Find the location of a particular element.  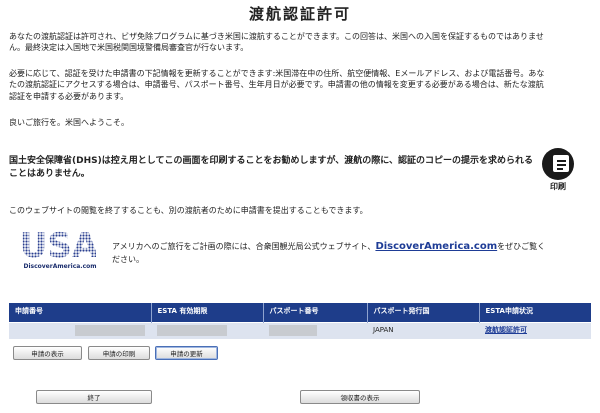

table-header-row: 申請番号 ESTA 有効期限 パスポート番号 パスポート発行国 ESTA申請状況 is located at coordinates (300, 312).